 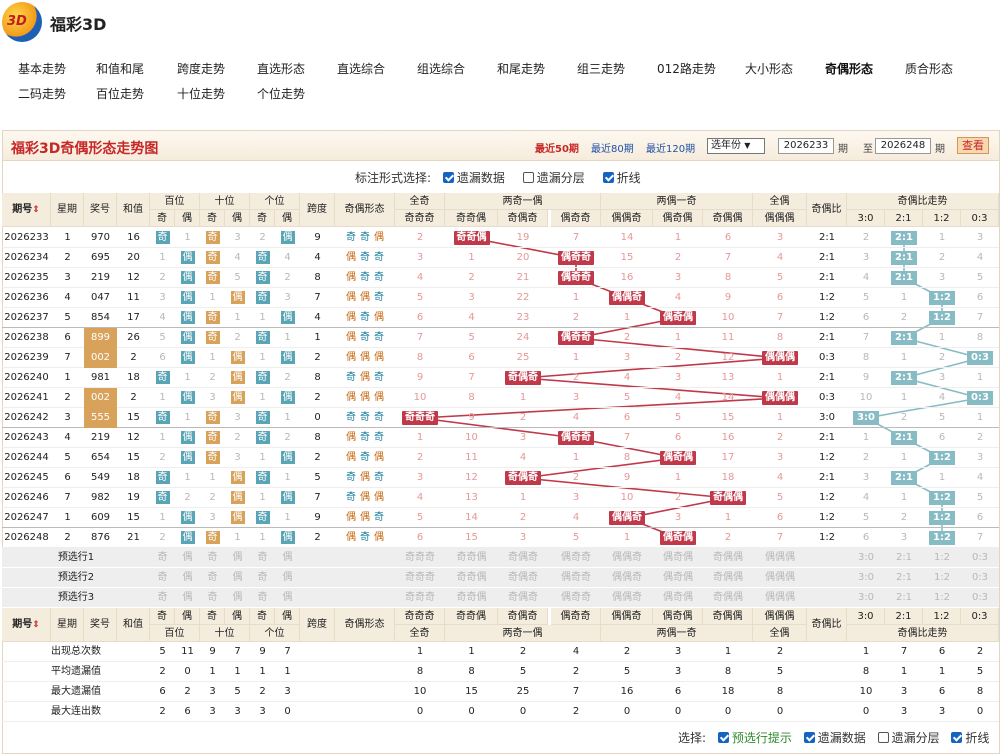 I want to click on range-50-link: 最近50期, so click(x=557, y=147).